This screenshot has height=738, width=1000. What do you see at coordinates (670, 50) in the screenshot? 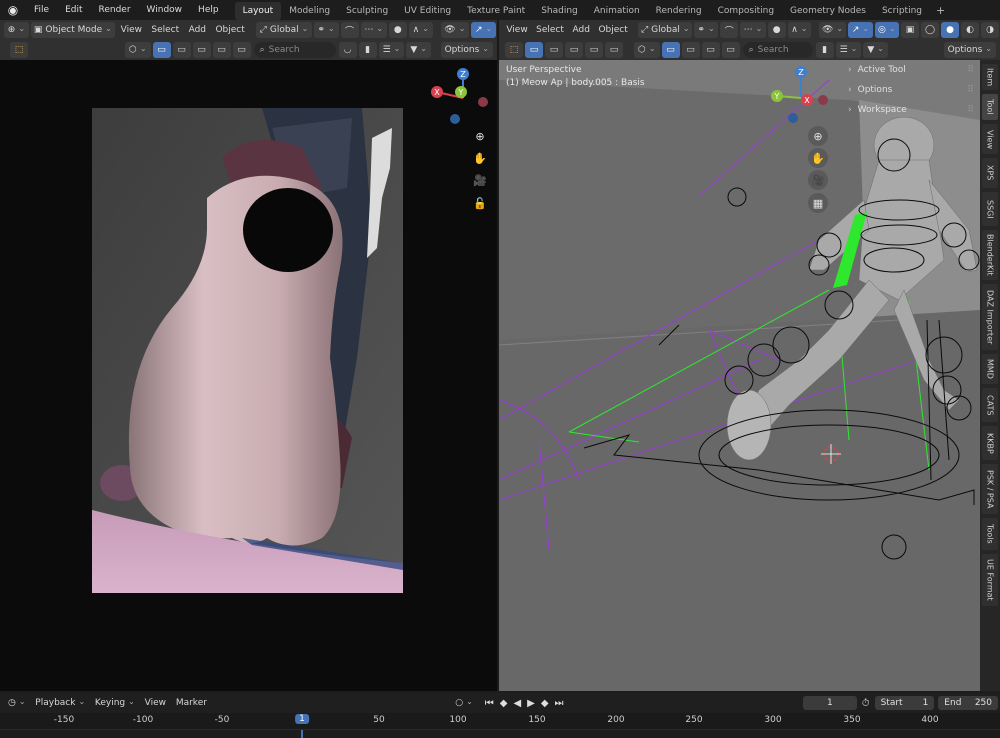
I see `right-select-box-2-icon: ▭` at bounding box center [670, 50].